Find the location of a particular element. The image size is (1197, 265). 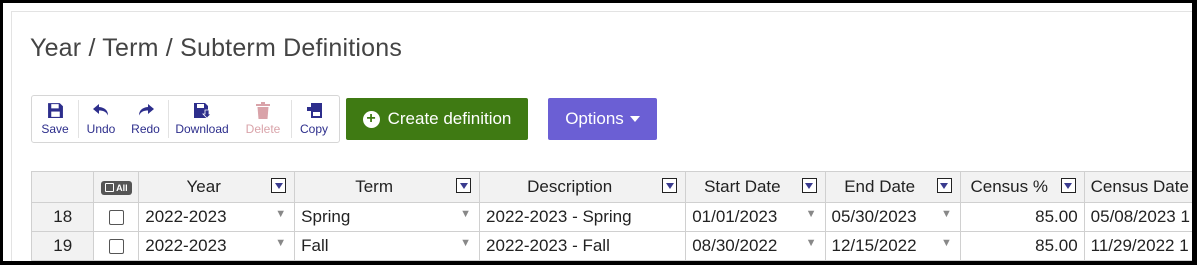

start-date-cell: 01/01/2023 ▼ is located at coordinates (755, 217).